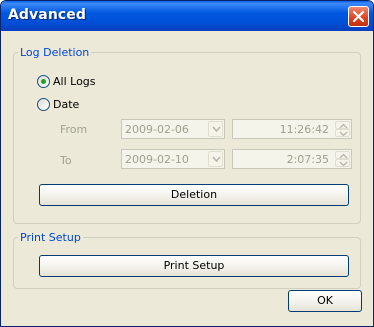  What do you see at coordinates (342, 125) in the screenshot?
I see `from-time-up-button` at bounding box center [342, 125].